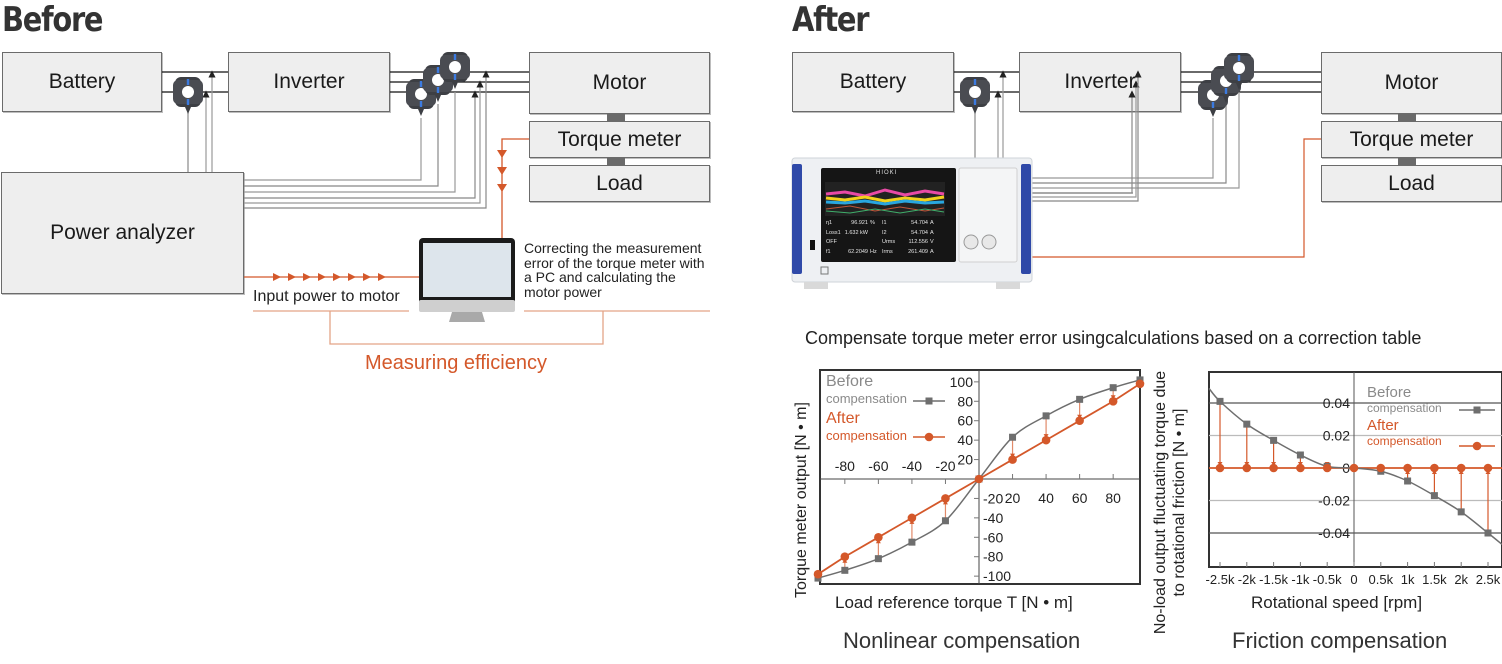 The height and width of the screenshot is (664, 1502). Describe the element at coordinates (1353, 579) in the screenshot. I see `x-tick-label: 0` at that location.